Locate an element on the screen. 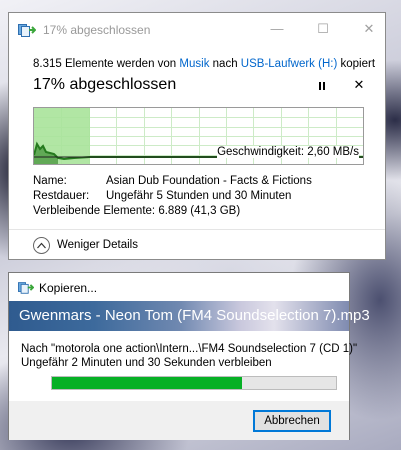 Image resolution: width=401 pixels, height=450 pixels. name-value: Asian Dub Foundation - Facts & Fictions is located at coordinates (209, 181).